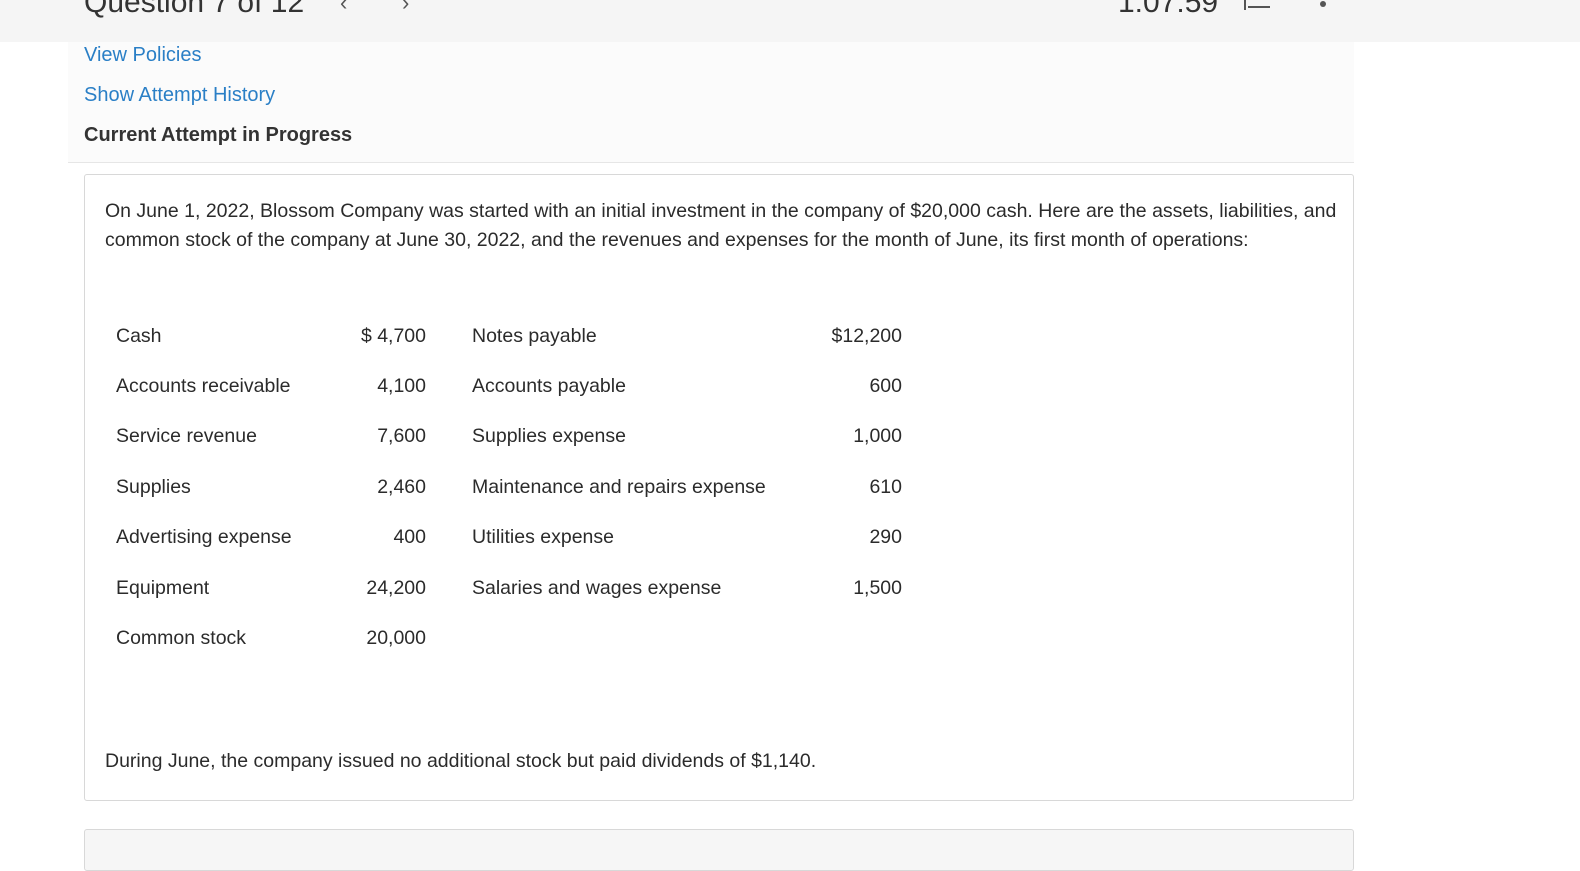 This screenshot has width=1580, height=871. I want to click on account-name: Supplies expense, so click(549, 436).